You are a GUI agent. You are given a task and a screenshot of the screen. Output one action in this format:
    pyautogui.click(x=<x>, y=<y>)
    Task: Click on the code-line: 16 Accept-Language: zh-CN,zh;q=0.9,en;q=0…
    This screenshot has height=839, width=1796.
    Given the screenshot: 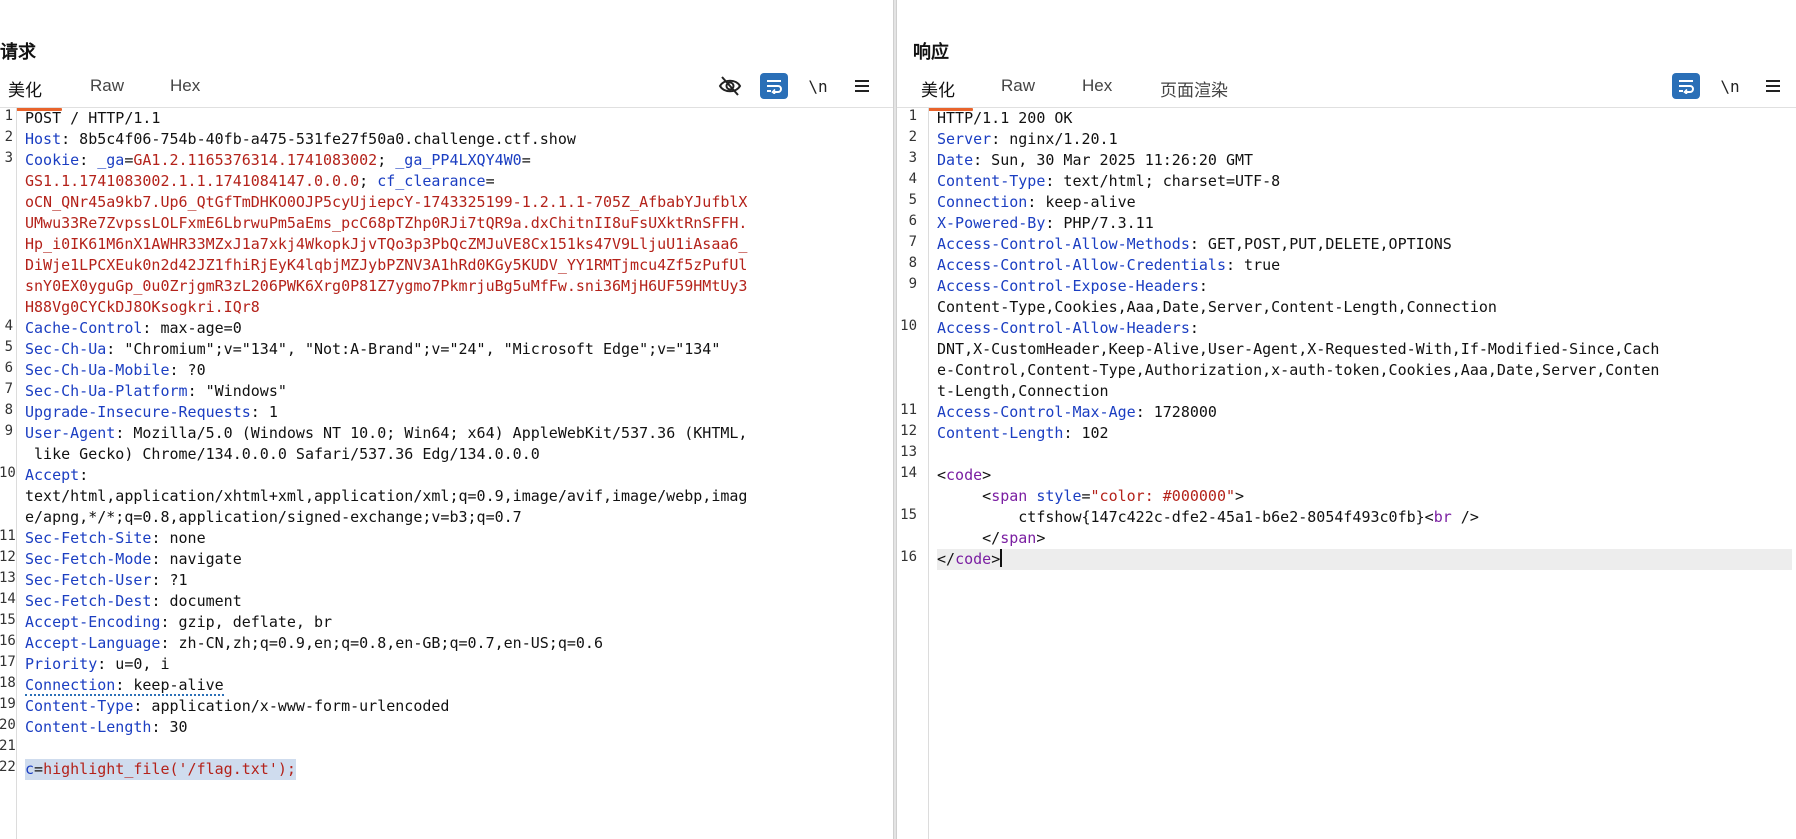 What is the action you would take?
    pyautogui.click(x=444, y=643)
    